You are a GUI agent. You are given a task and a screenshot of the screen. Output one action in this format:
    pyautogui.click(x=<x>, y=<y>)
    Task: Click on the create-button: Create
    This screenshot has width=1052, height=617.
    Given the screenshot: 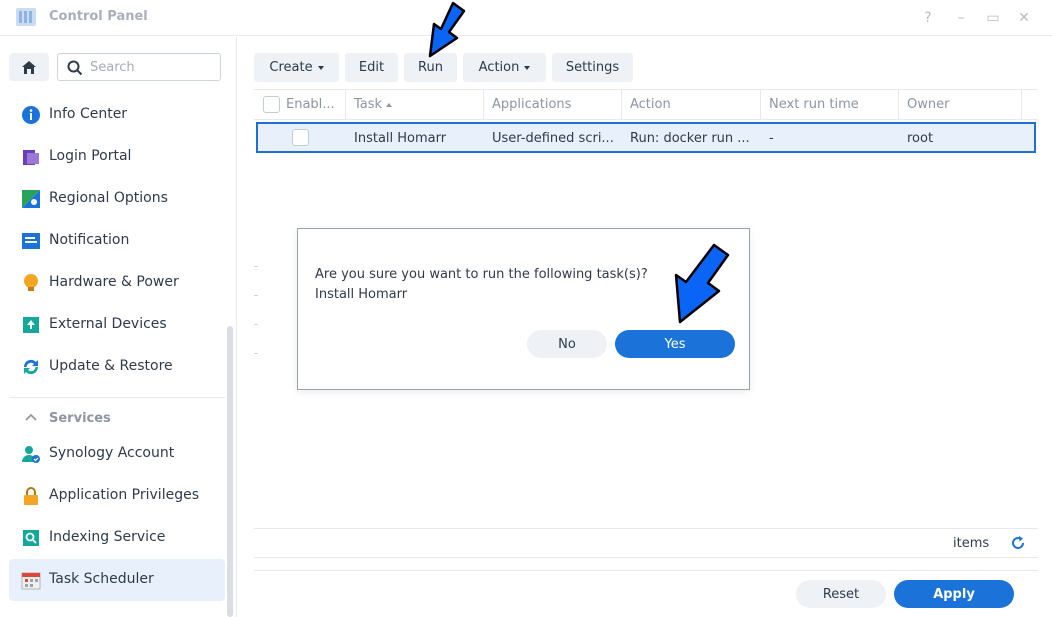 What is the action you would take?
    pyautogui.click(x=296, y=67)
    